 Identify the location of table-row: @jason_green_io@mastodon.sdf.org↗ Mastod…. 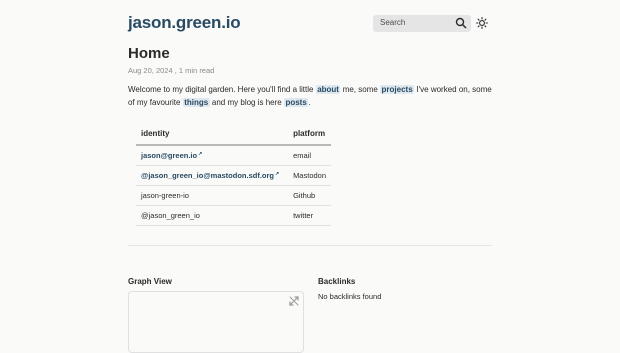
(233, 175).